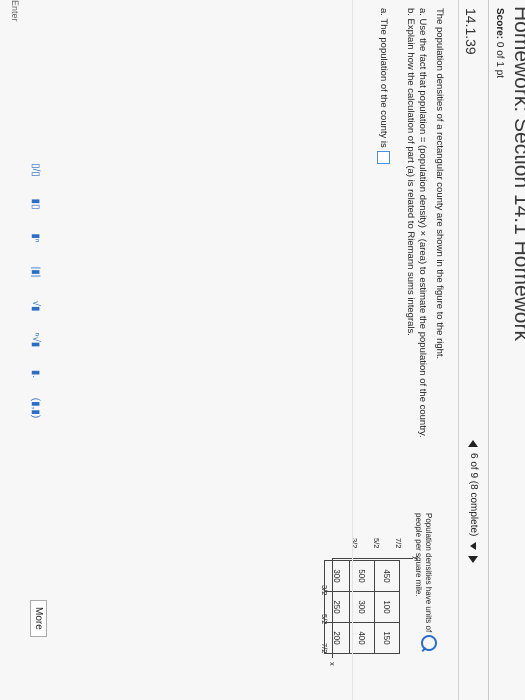 The width and height of the screenshot is (525, 700). Describe the element at coordinates (473, 546) in the screenshot. I see `question-list-dropdown-icon` at that location.